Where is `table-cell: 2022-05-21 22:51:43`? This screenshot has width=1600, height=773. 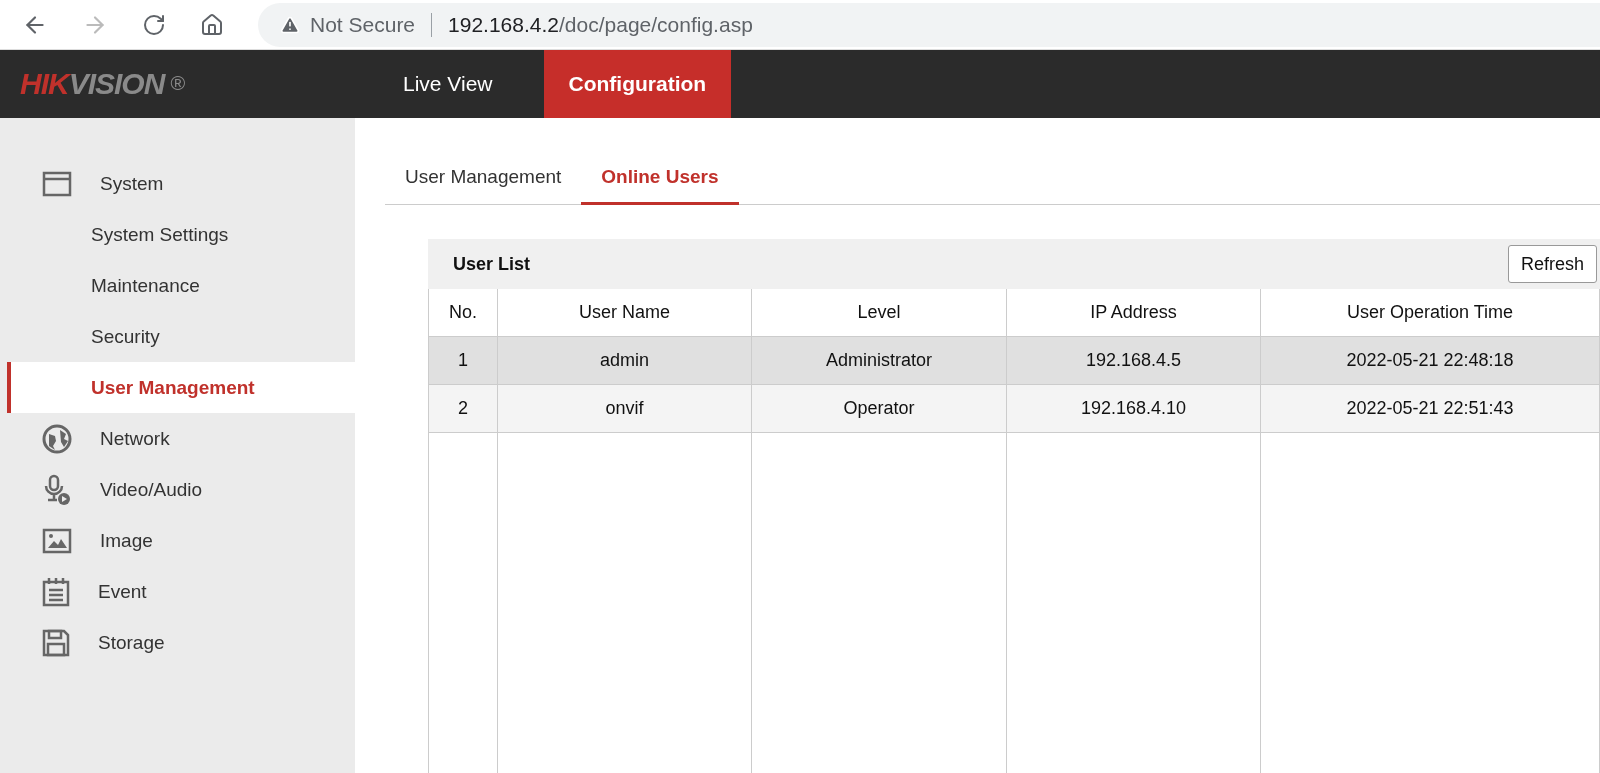
table-cell: 2022-05-21 22:51:43 is located at coordinates (1430, 409).